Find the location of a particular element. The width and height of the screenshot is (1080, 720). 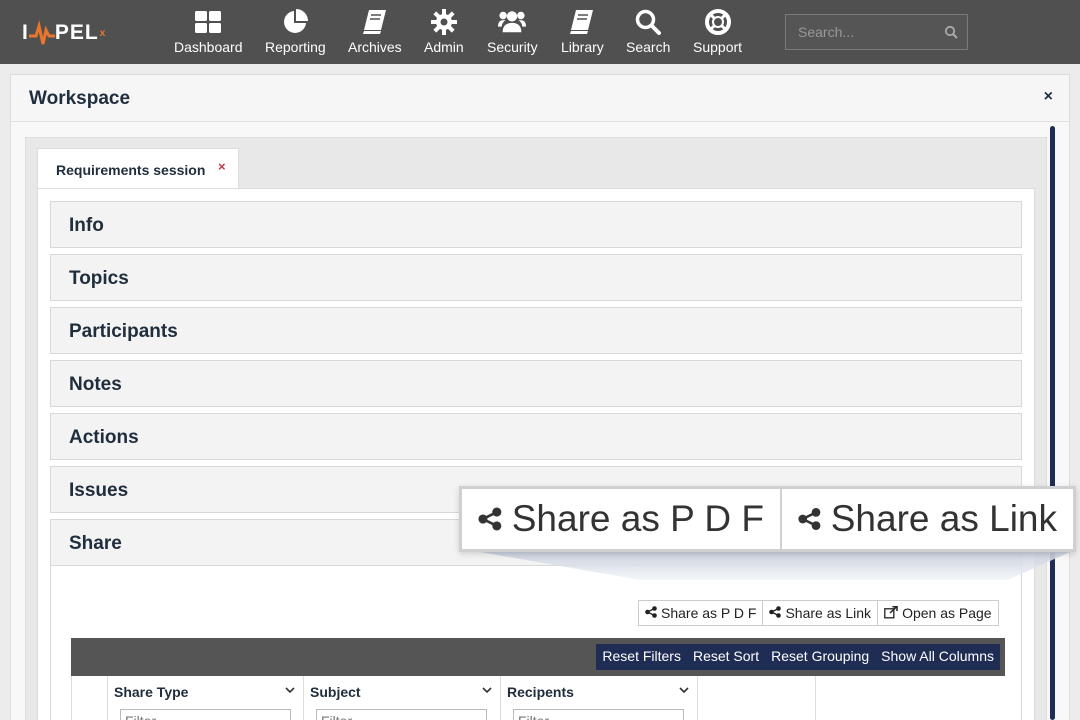

nav-label: Admin is located at coordinates (444, 47).